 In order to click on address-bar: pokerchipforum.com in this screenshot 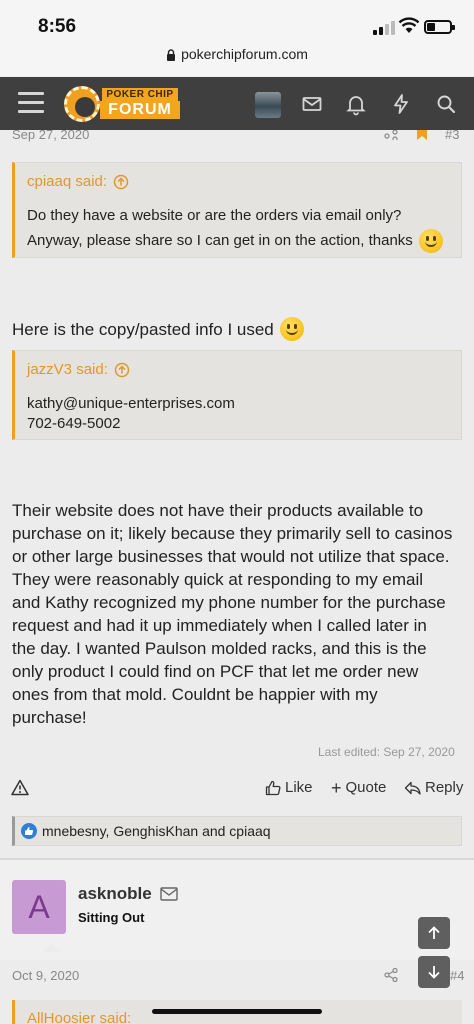, I will do `click(237, 61)`.